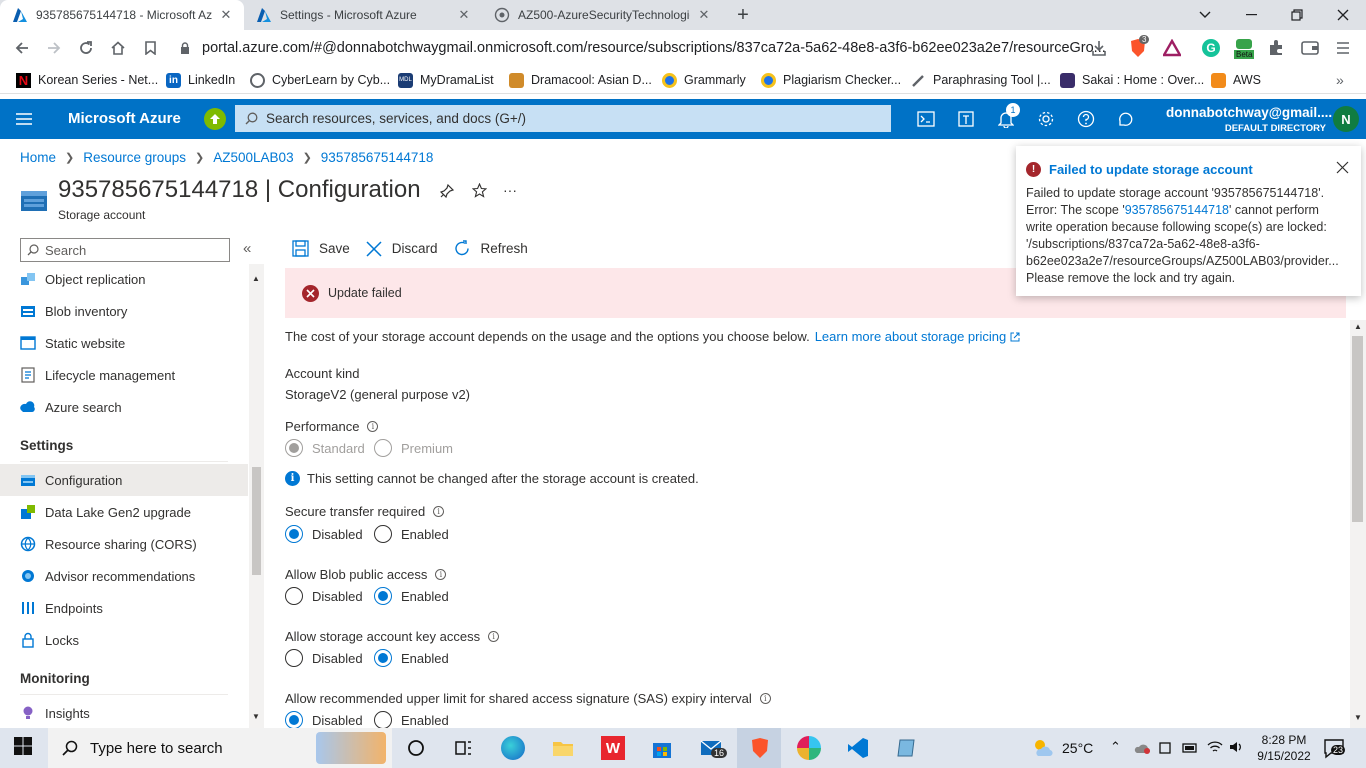 This screenshot has height=768, width=1366. I want to click on microsoft-store-icon, so click(662, 748).